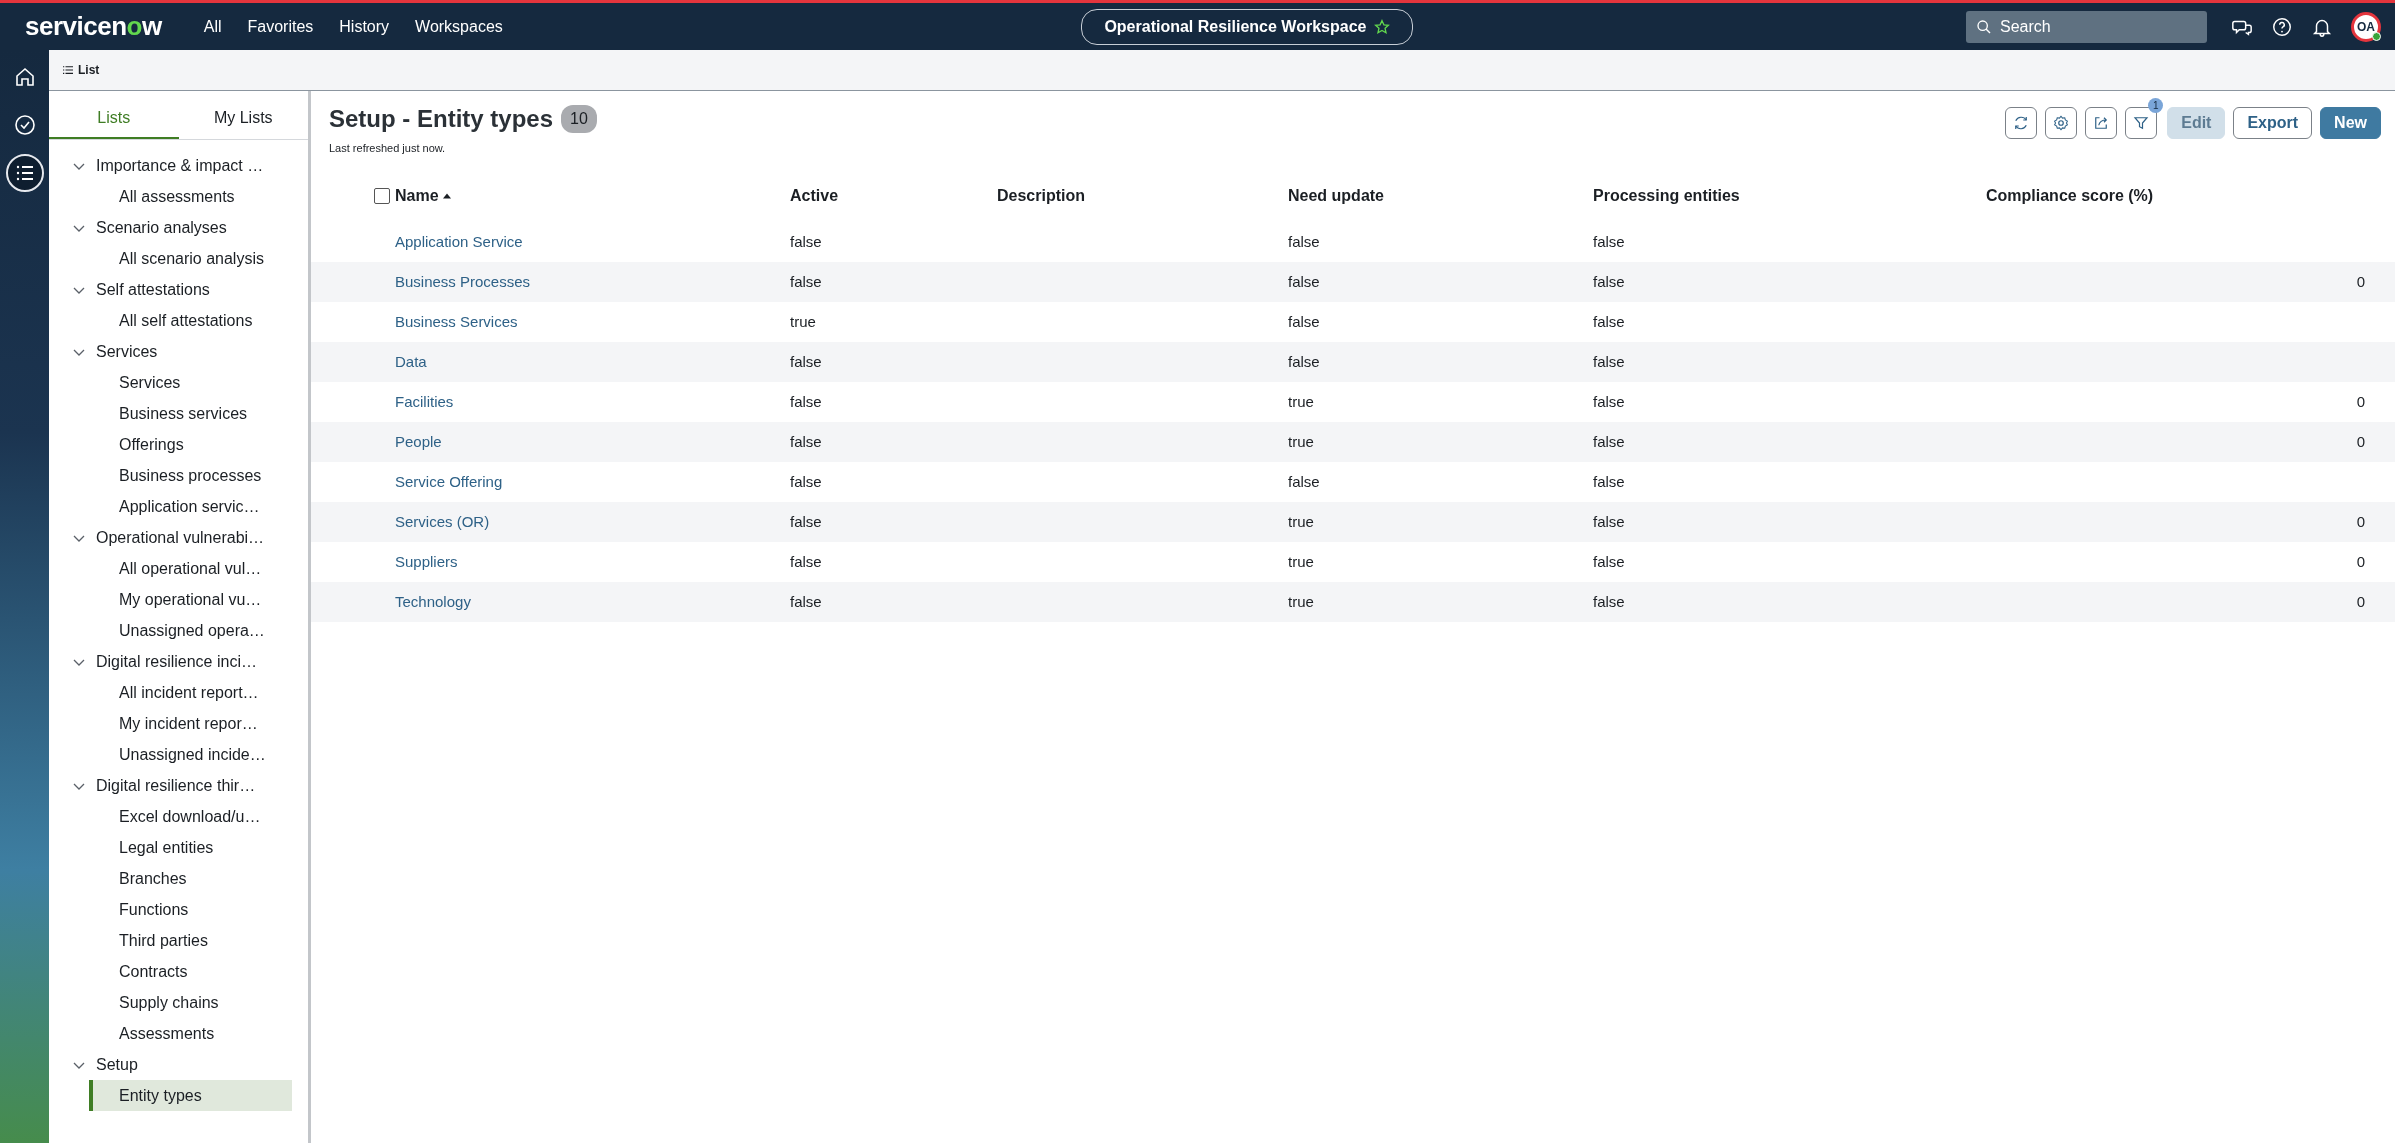 Image resolution: width=2395 pixels, height=1143 pixels. What do you see at coordinates (814, 196) in the screenshot?
I see `column-header: Active` at bounding box center [814, 196].